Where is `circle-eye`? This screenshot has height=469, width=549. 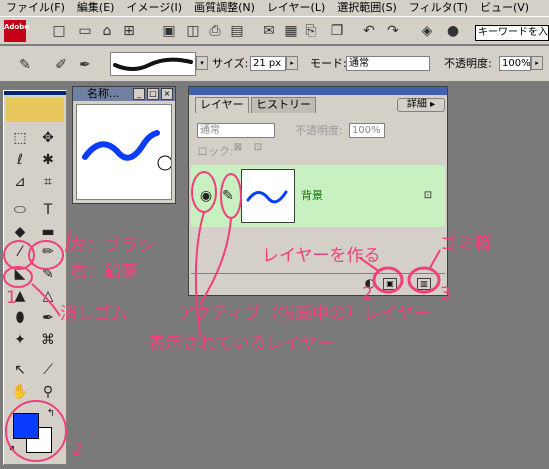
circle-eye is located at coordinates (204, 192).